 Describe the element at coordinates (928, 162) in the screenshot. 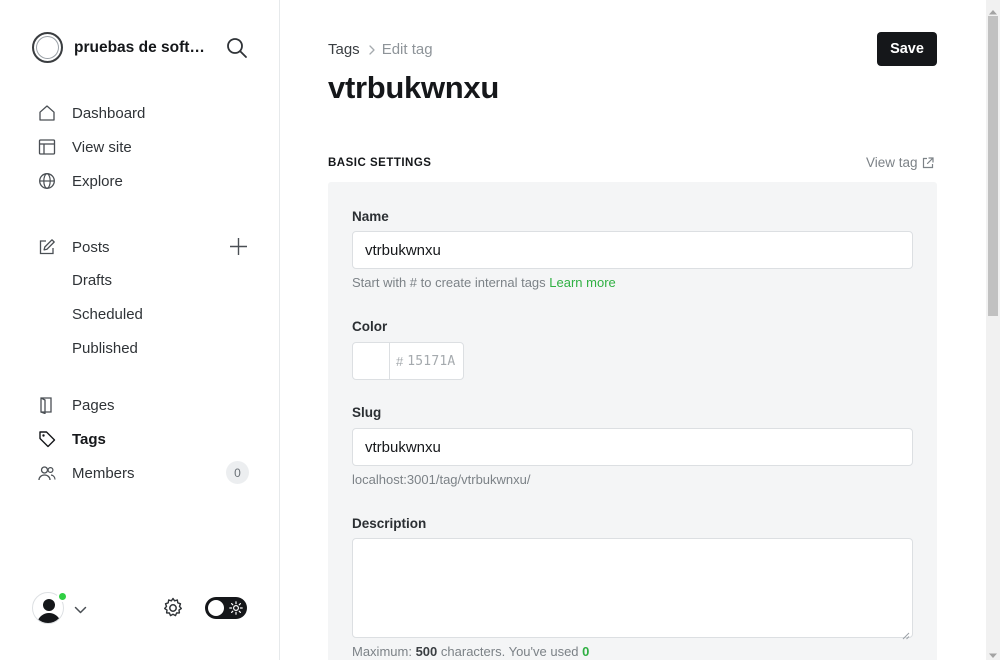

I see `external-link-icon` at that location.